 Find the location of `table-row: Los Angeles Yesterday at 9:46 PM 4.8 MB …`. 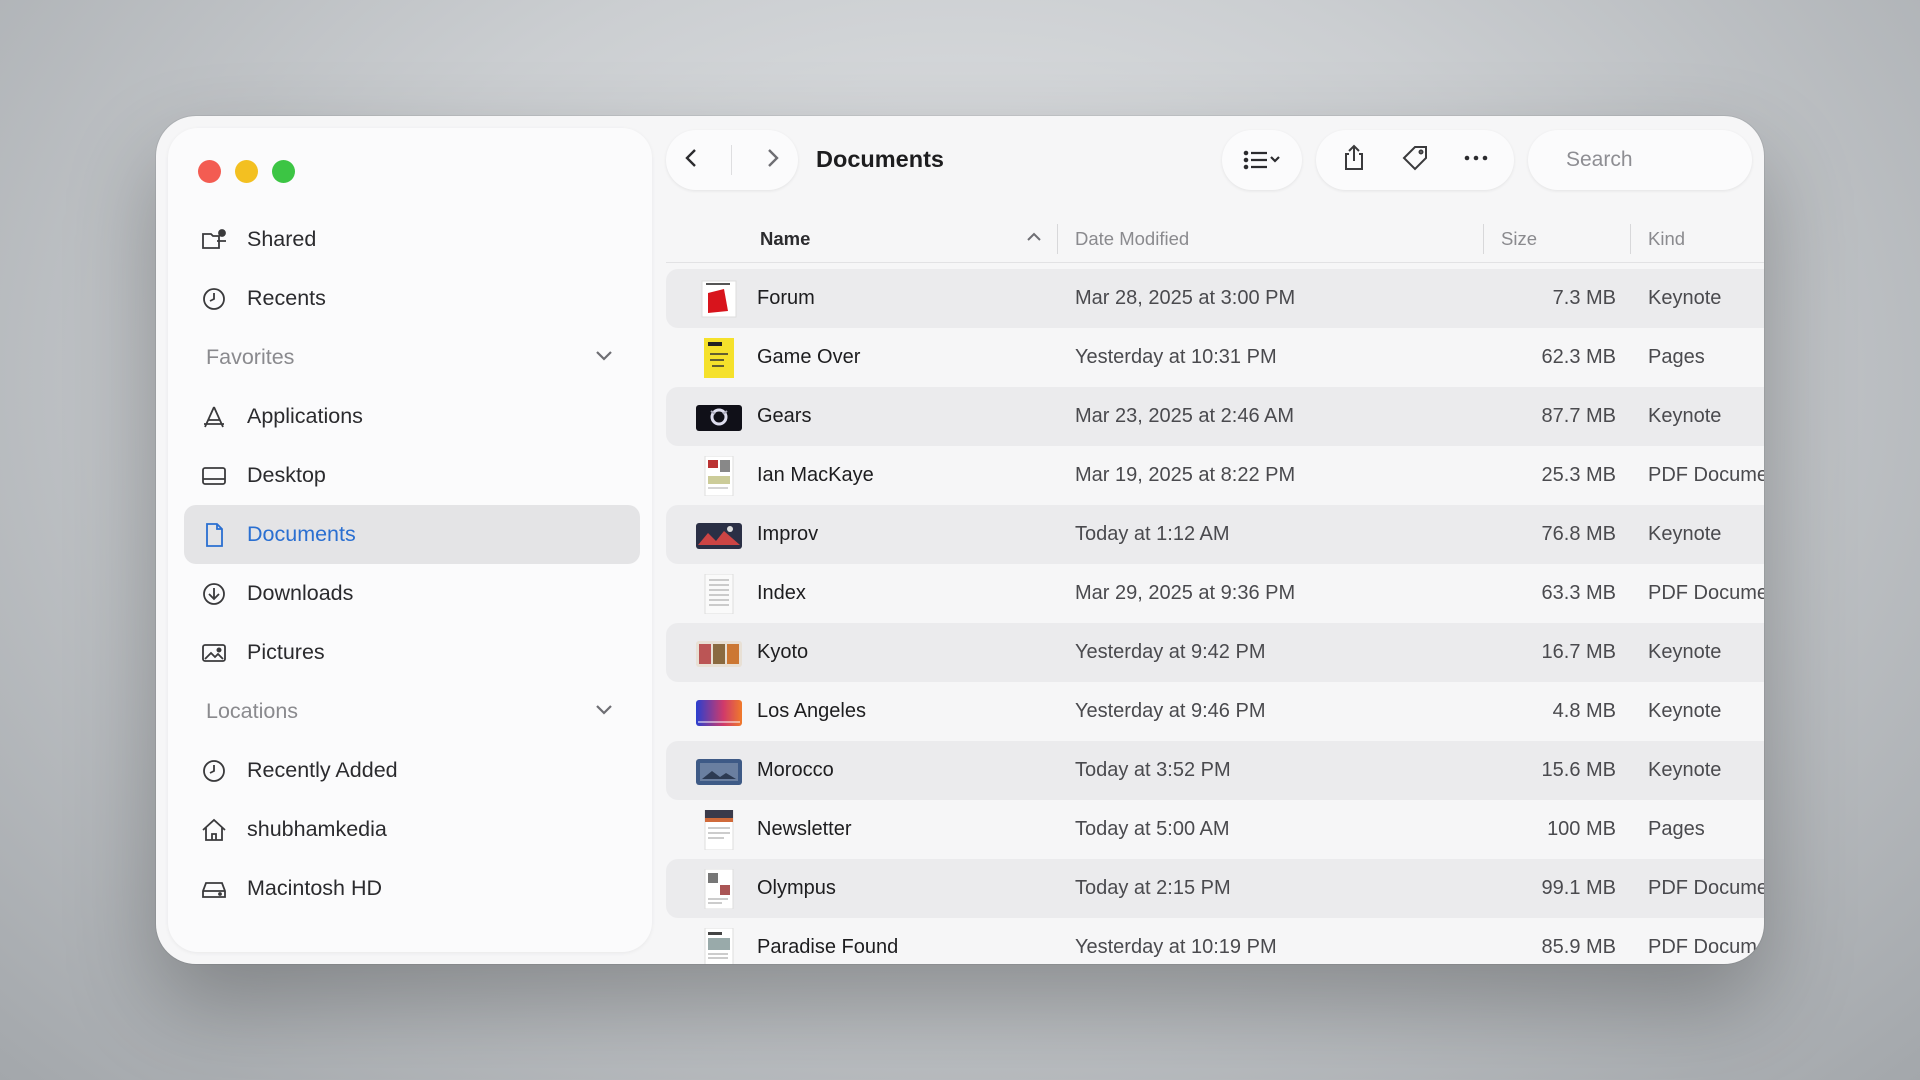

table-row: Los Angeles Yesterday at 9:46 PM 4.8 MB … is located at coordinates (1215, 711).